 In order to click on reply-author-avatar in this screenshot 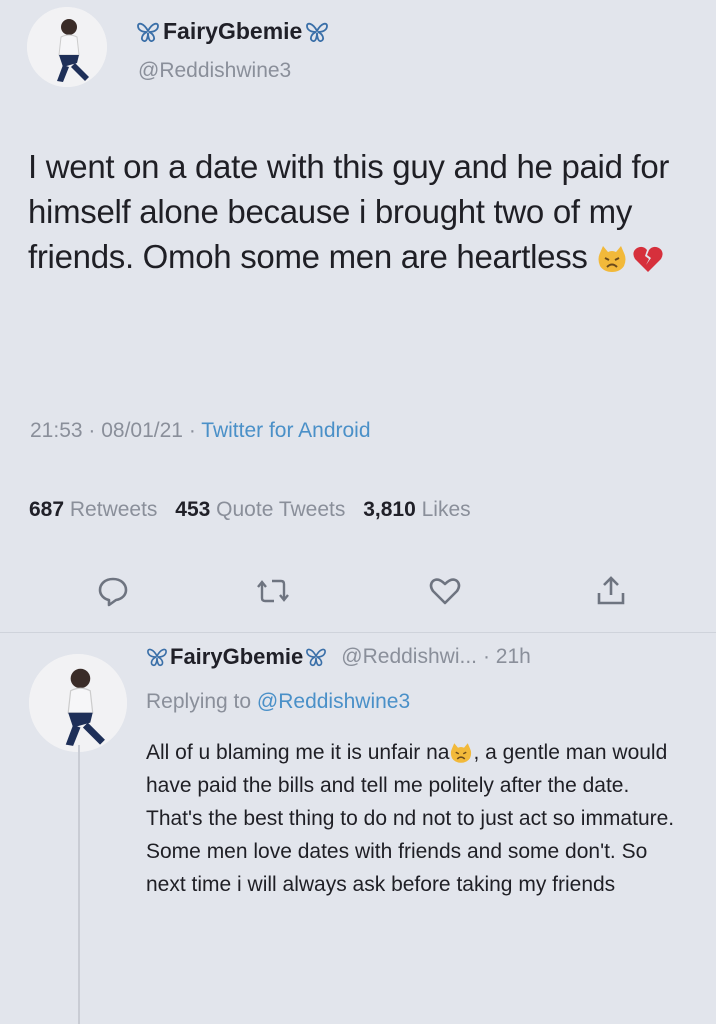, I will do `click(78, 703)`.